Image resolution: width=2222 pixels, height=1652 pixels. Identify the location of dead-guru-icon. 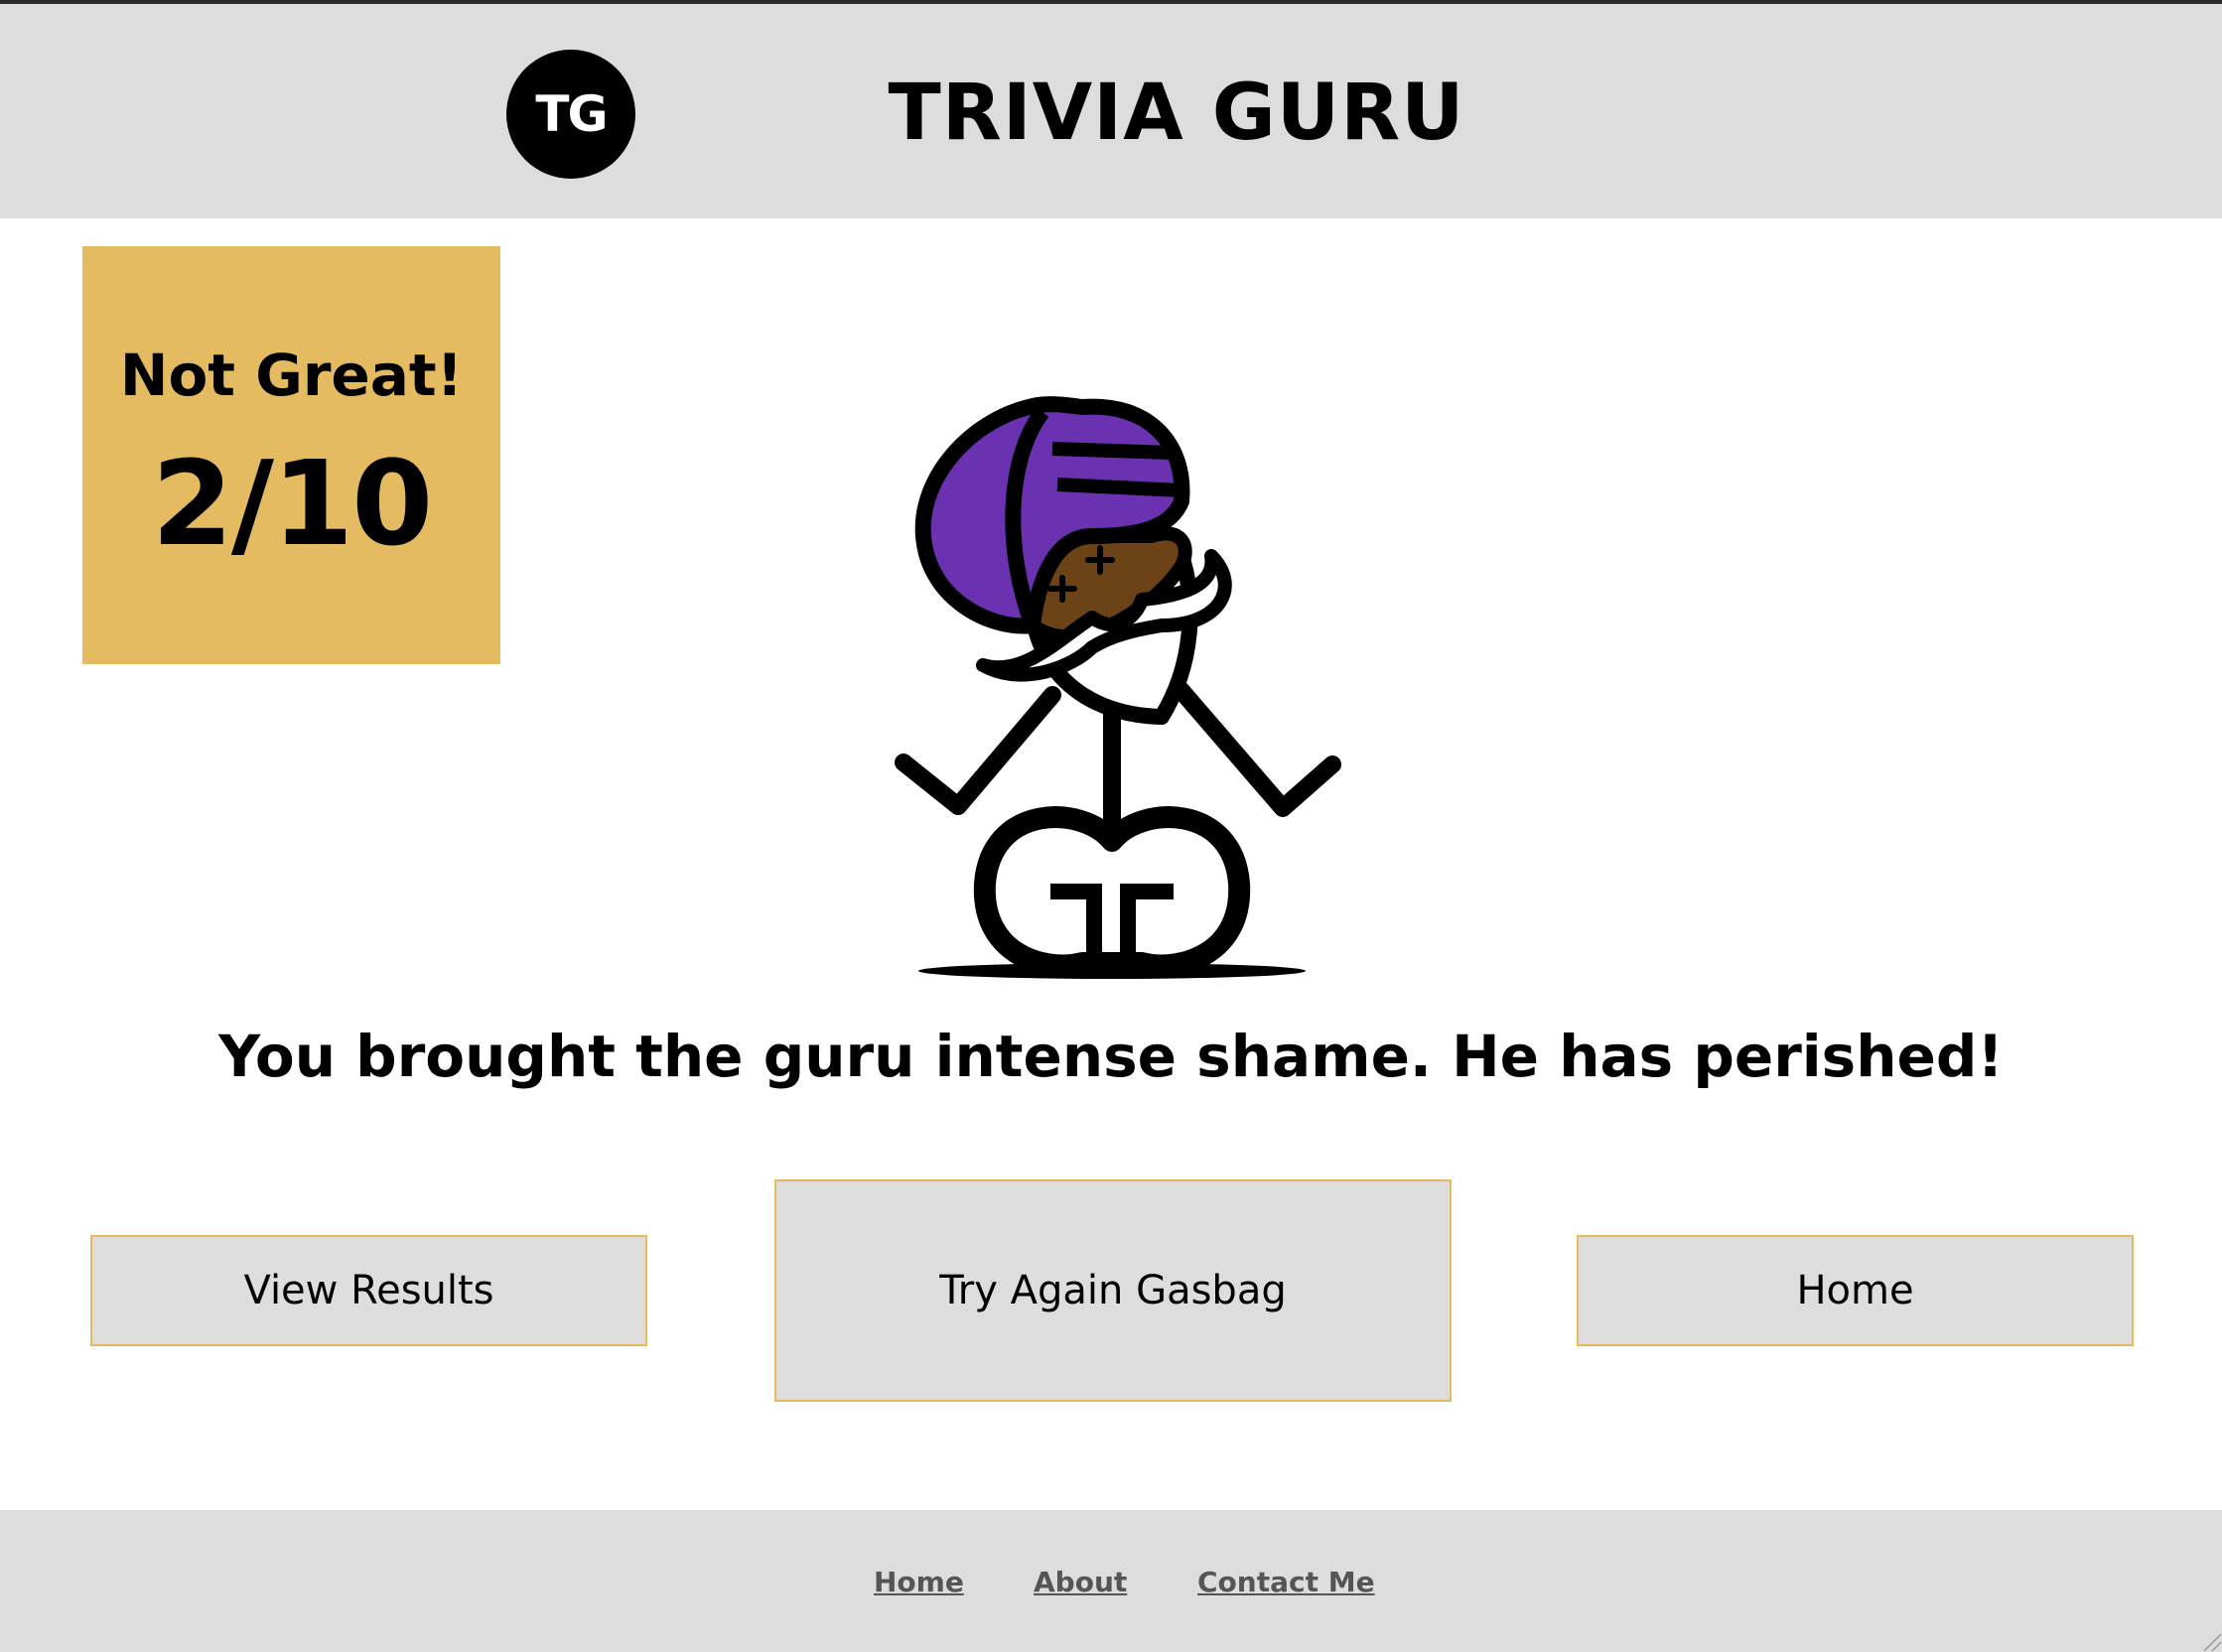
(1118, 688).